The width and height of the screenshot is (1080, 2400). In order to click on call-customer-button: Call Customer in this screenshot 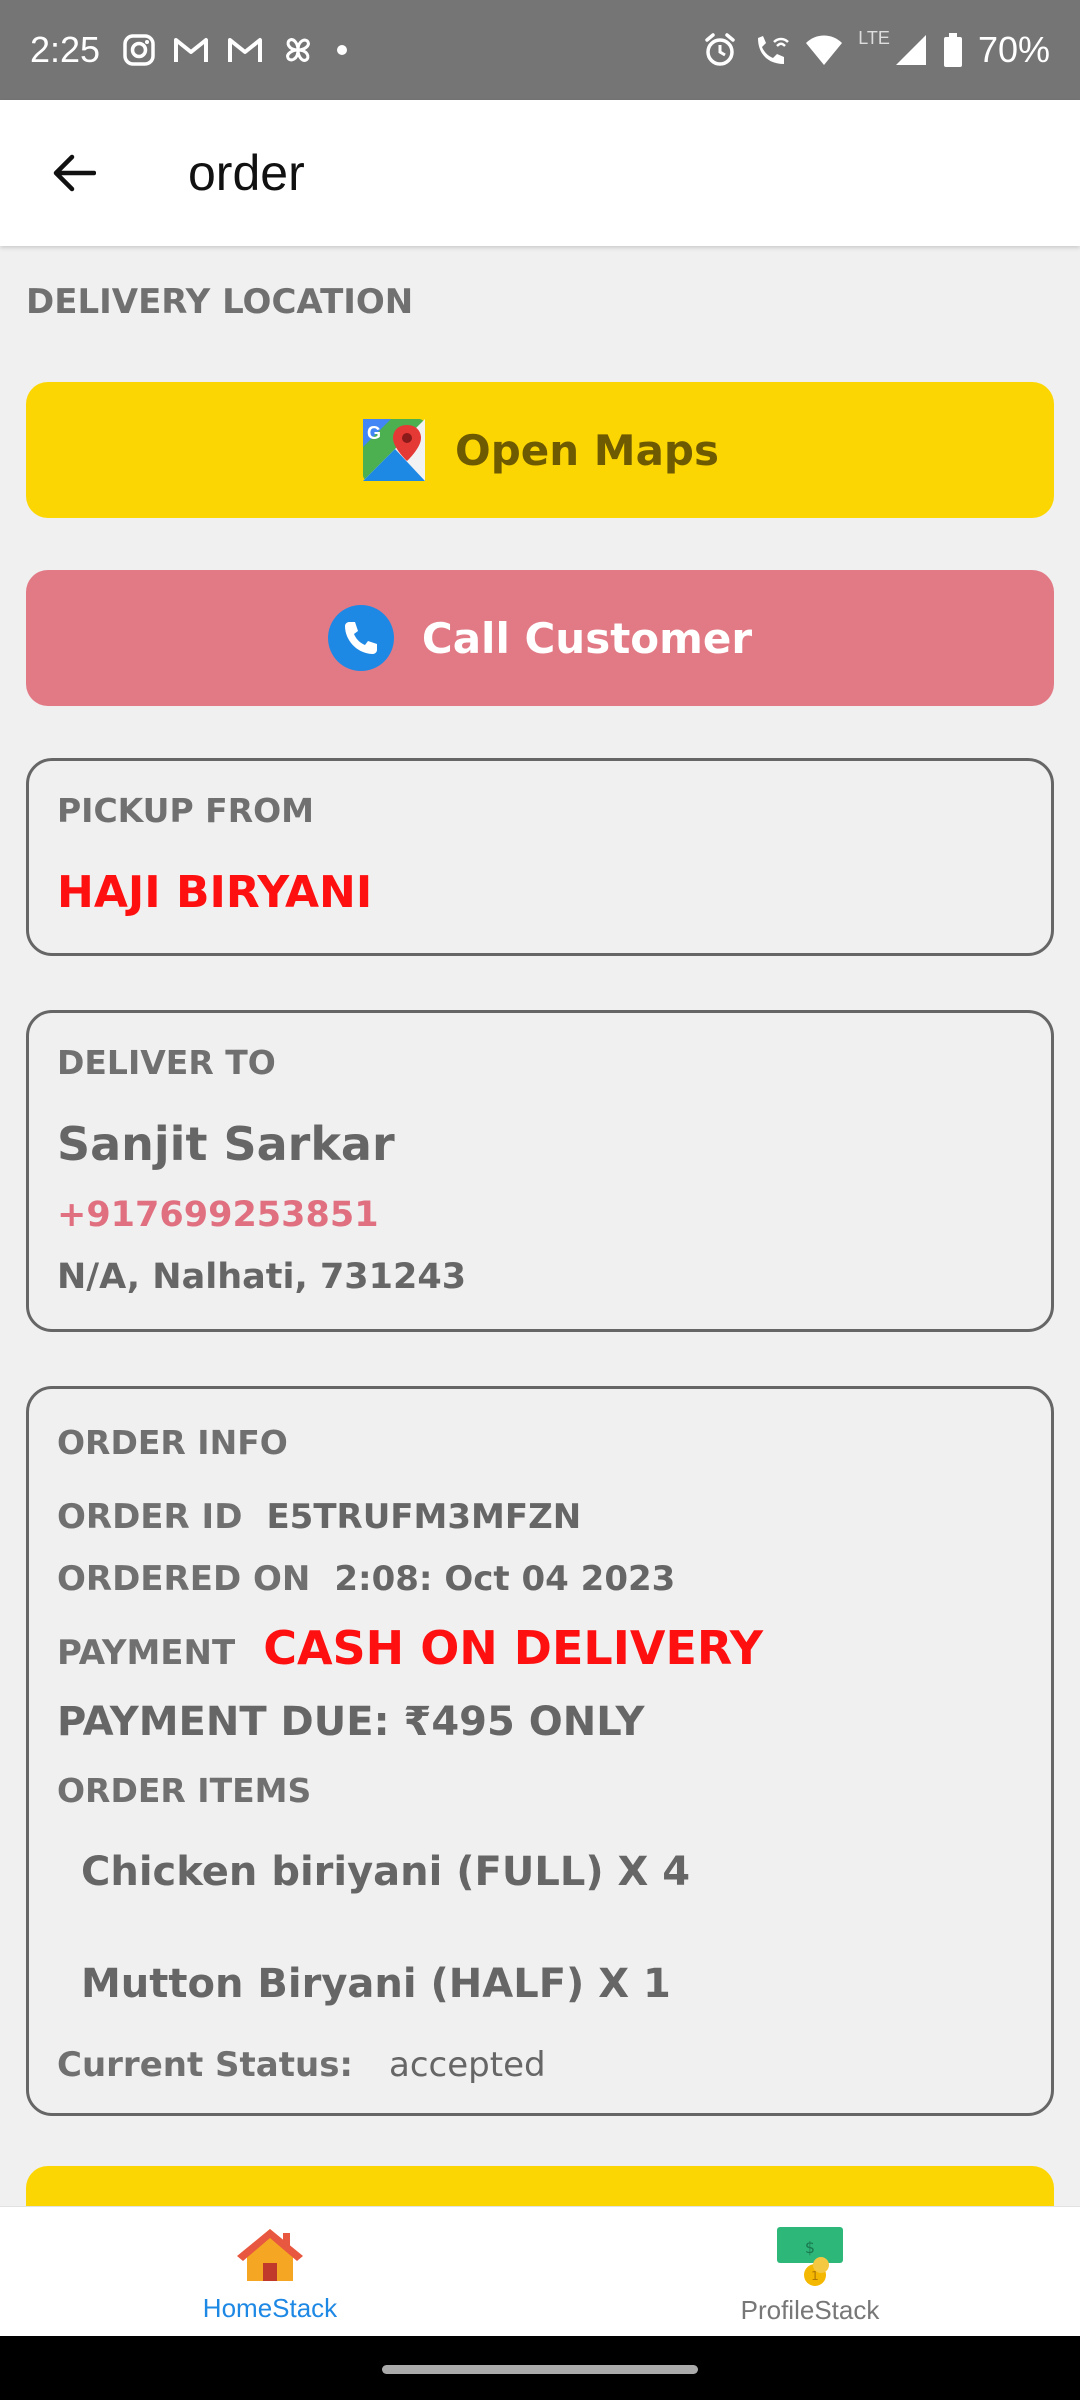, I will do `click(540, 638)`.